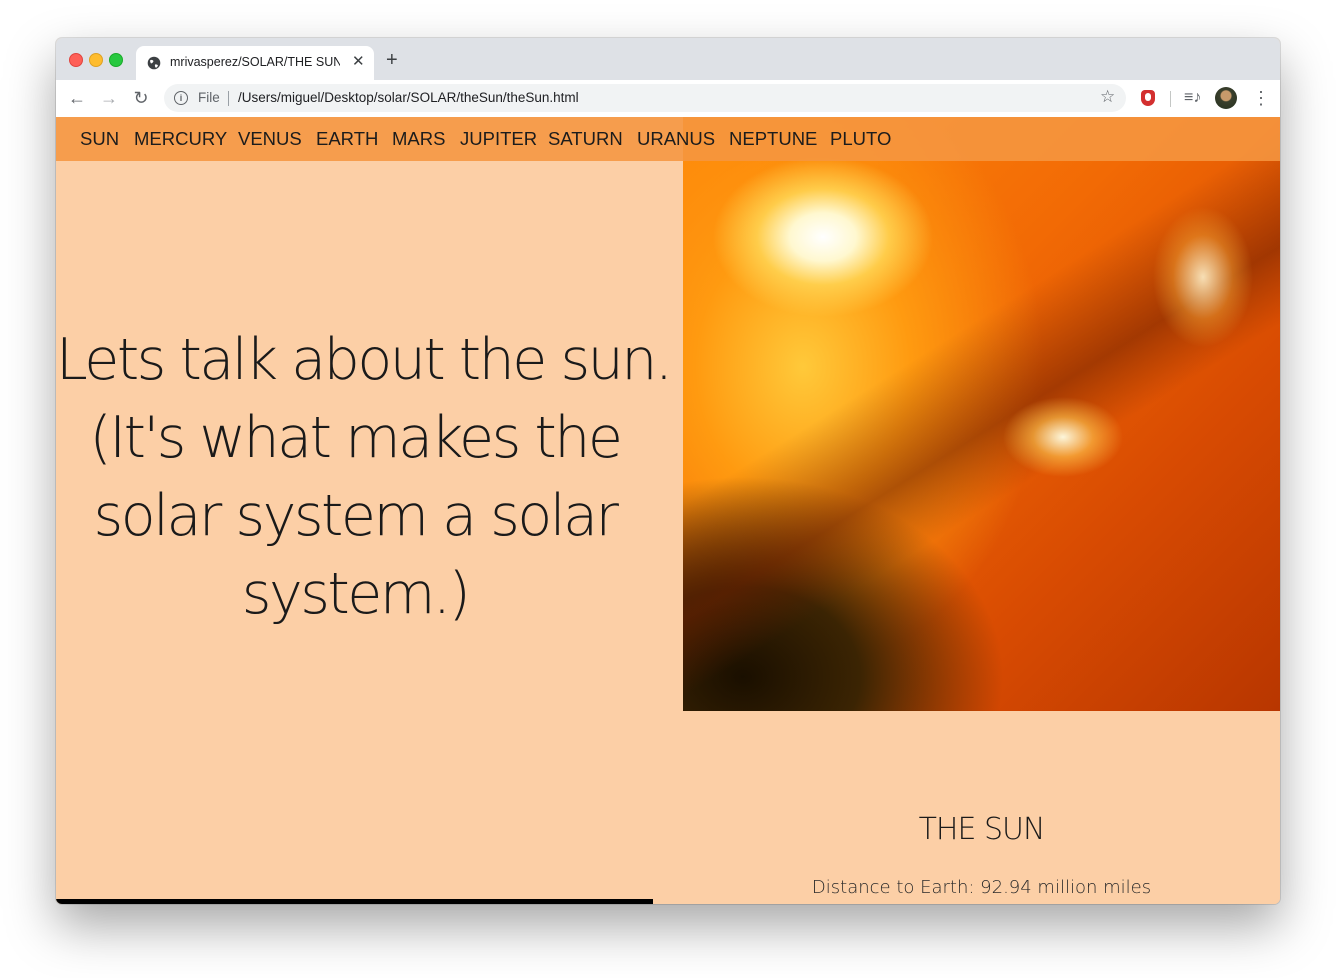 This screenshot has height=978, width=1336. What do you see at coordinates (356, 594) in the screenshot?
I see `hero-line: system.)` at bounding box center [356, 594].